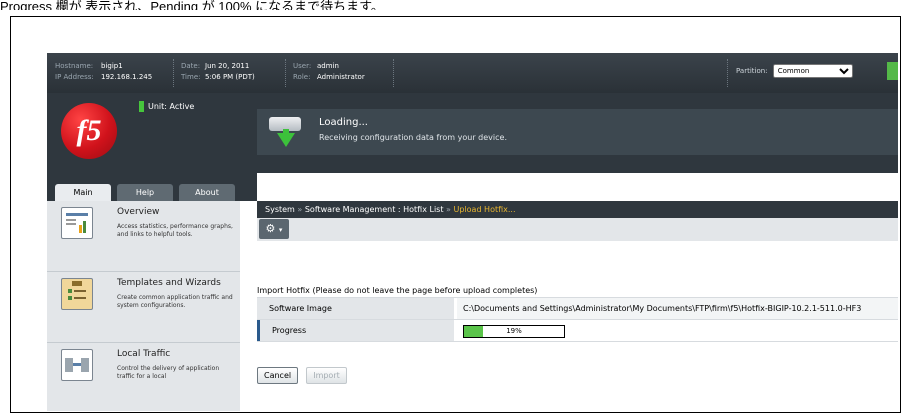 This screenshot has height=415, width=912. What do you see at coordinates (355, 308) in the screenshot?
I see `row-label: Software Image` at bounding box center [355, 308].